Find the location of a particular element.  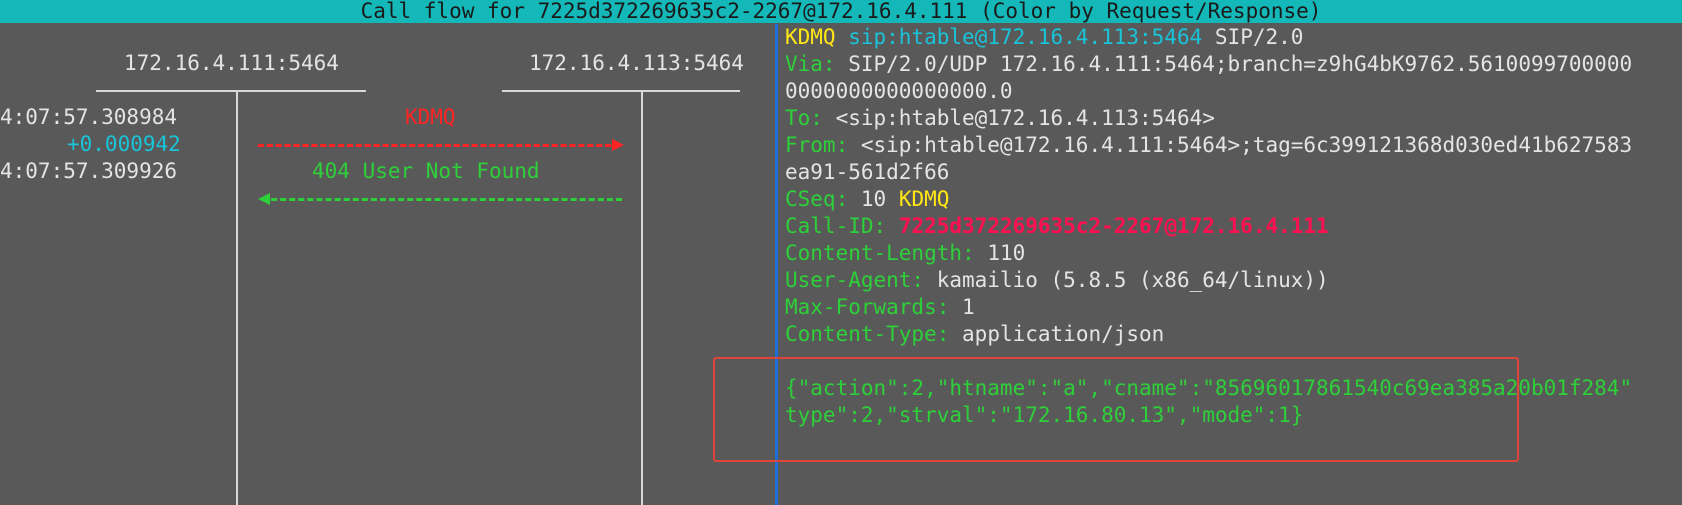

content-length-header: Content-Length: 110 is located at coordinates (905, 253).